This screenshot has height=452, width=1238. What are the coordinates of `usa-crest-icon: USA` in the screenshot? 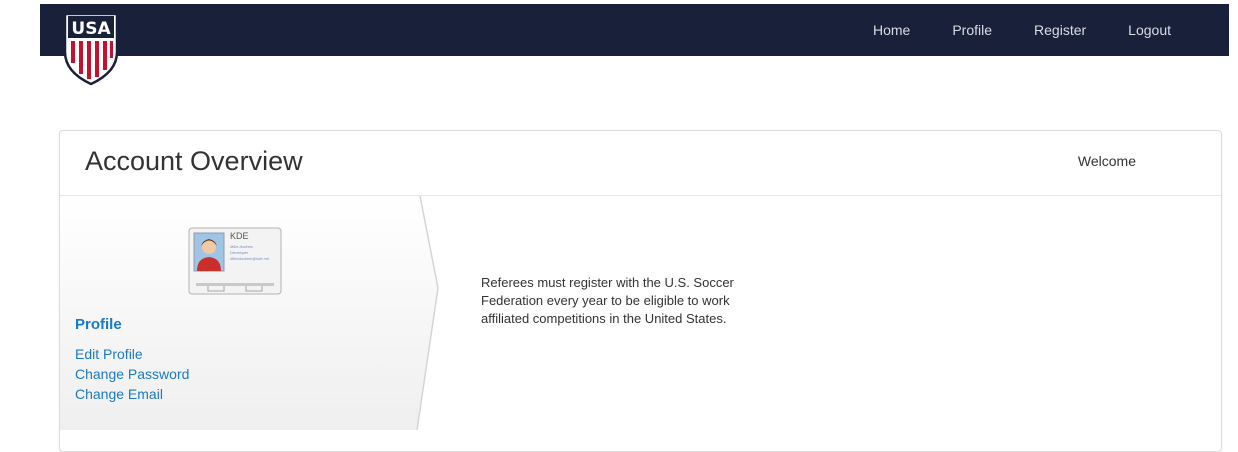 It's located at (91, 49).